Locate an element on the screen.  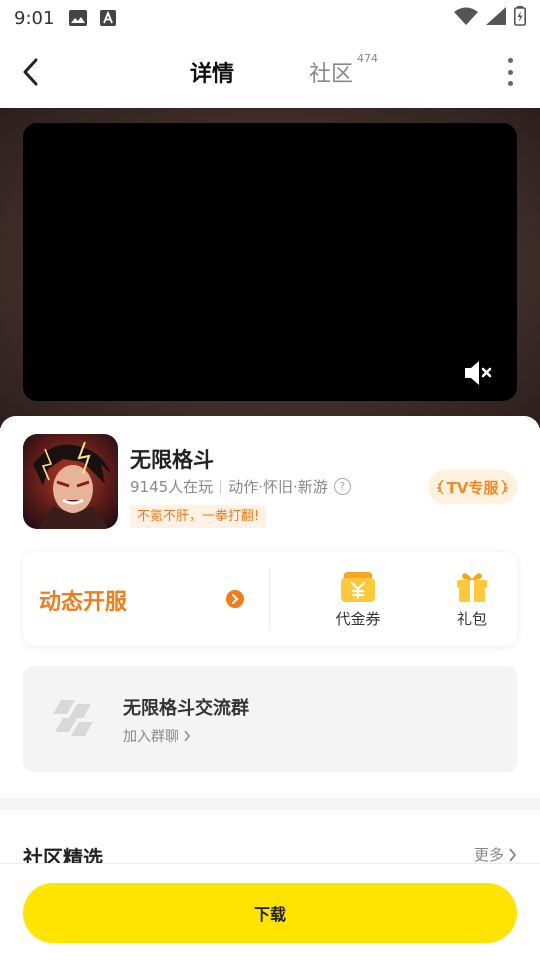
tab-detail-label: 详情 is located at coordinates (212, 74).